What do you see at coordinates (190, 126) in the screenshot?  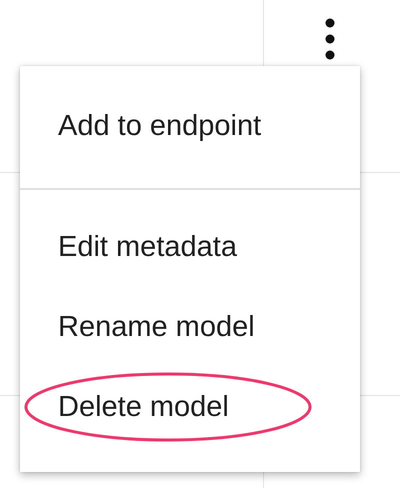 I see `menu-item: Add to endpoint` at bounding box center [190, 126].